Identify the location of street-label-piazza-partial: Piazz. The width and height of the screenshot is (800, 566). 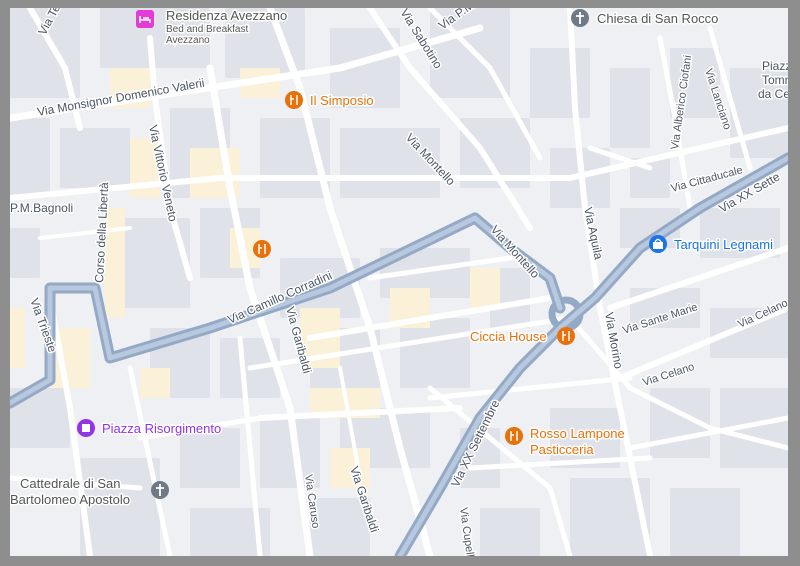
(775, 66).